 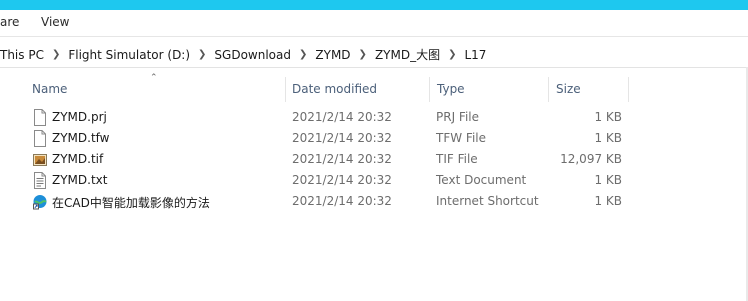 What do you see at coordinates (40, 160) in the screenshot?
I see `image-file-icon` at bounding box center [40, 160].